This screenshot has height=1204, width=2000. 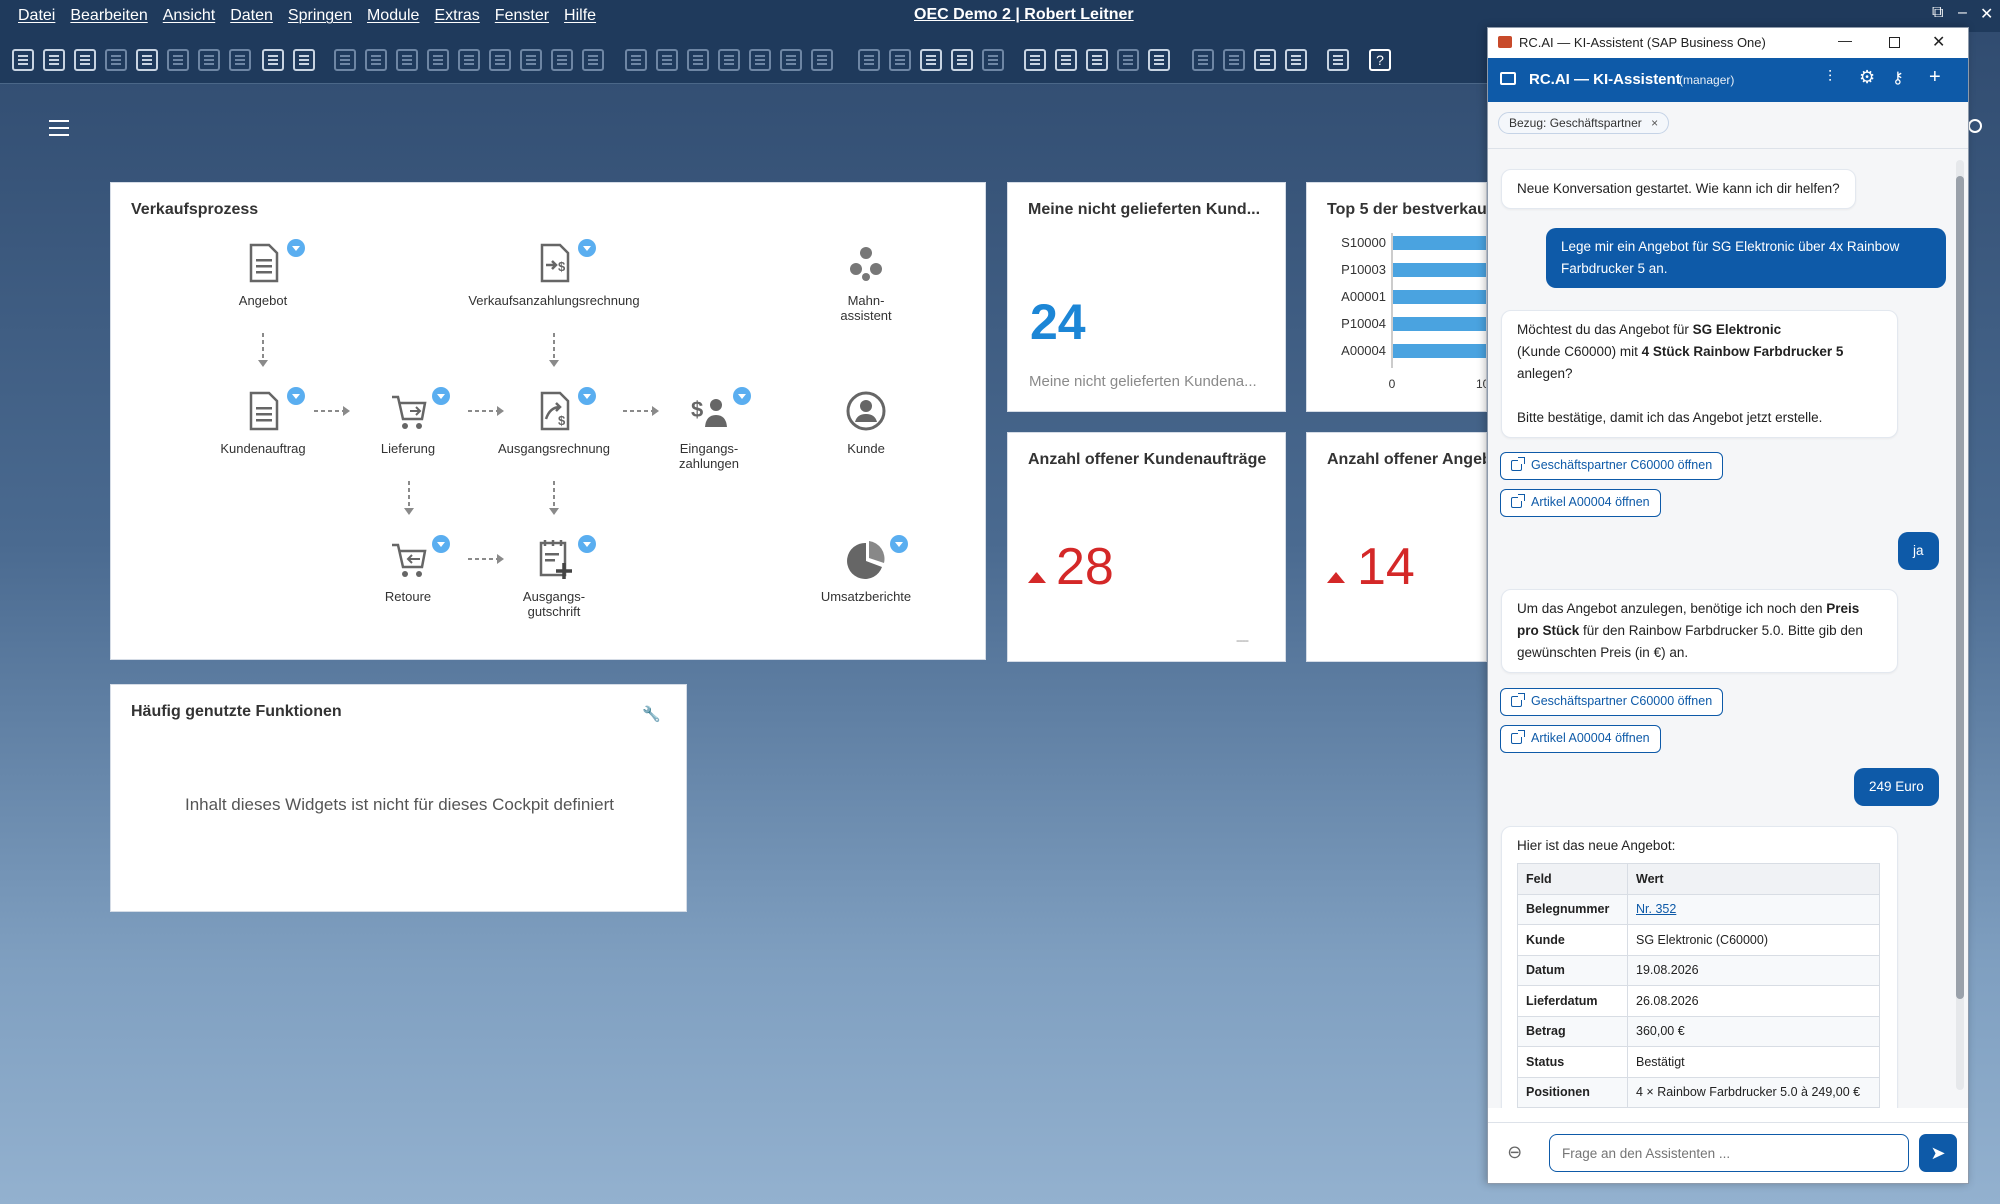 What do you see at coordinates (1975, 126) in the screenshot?
I see `search-icon` at bounding box center [1975, 126].